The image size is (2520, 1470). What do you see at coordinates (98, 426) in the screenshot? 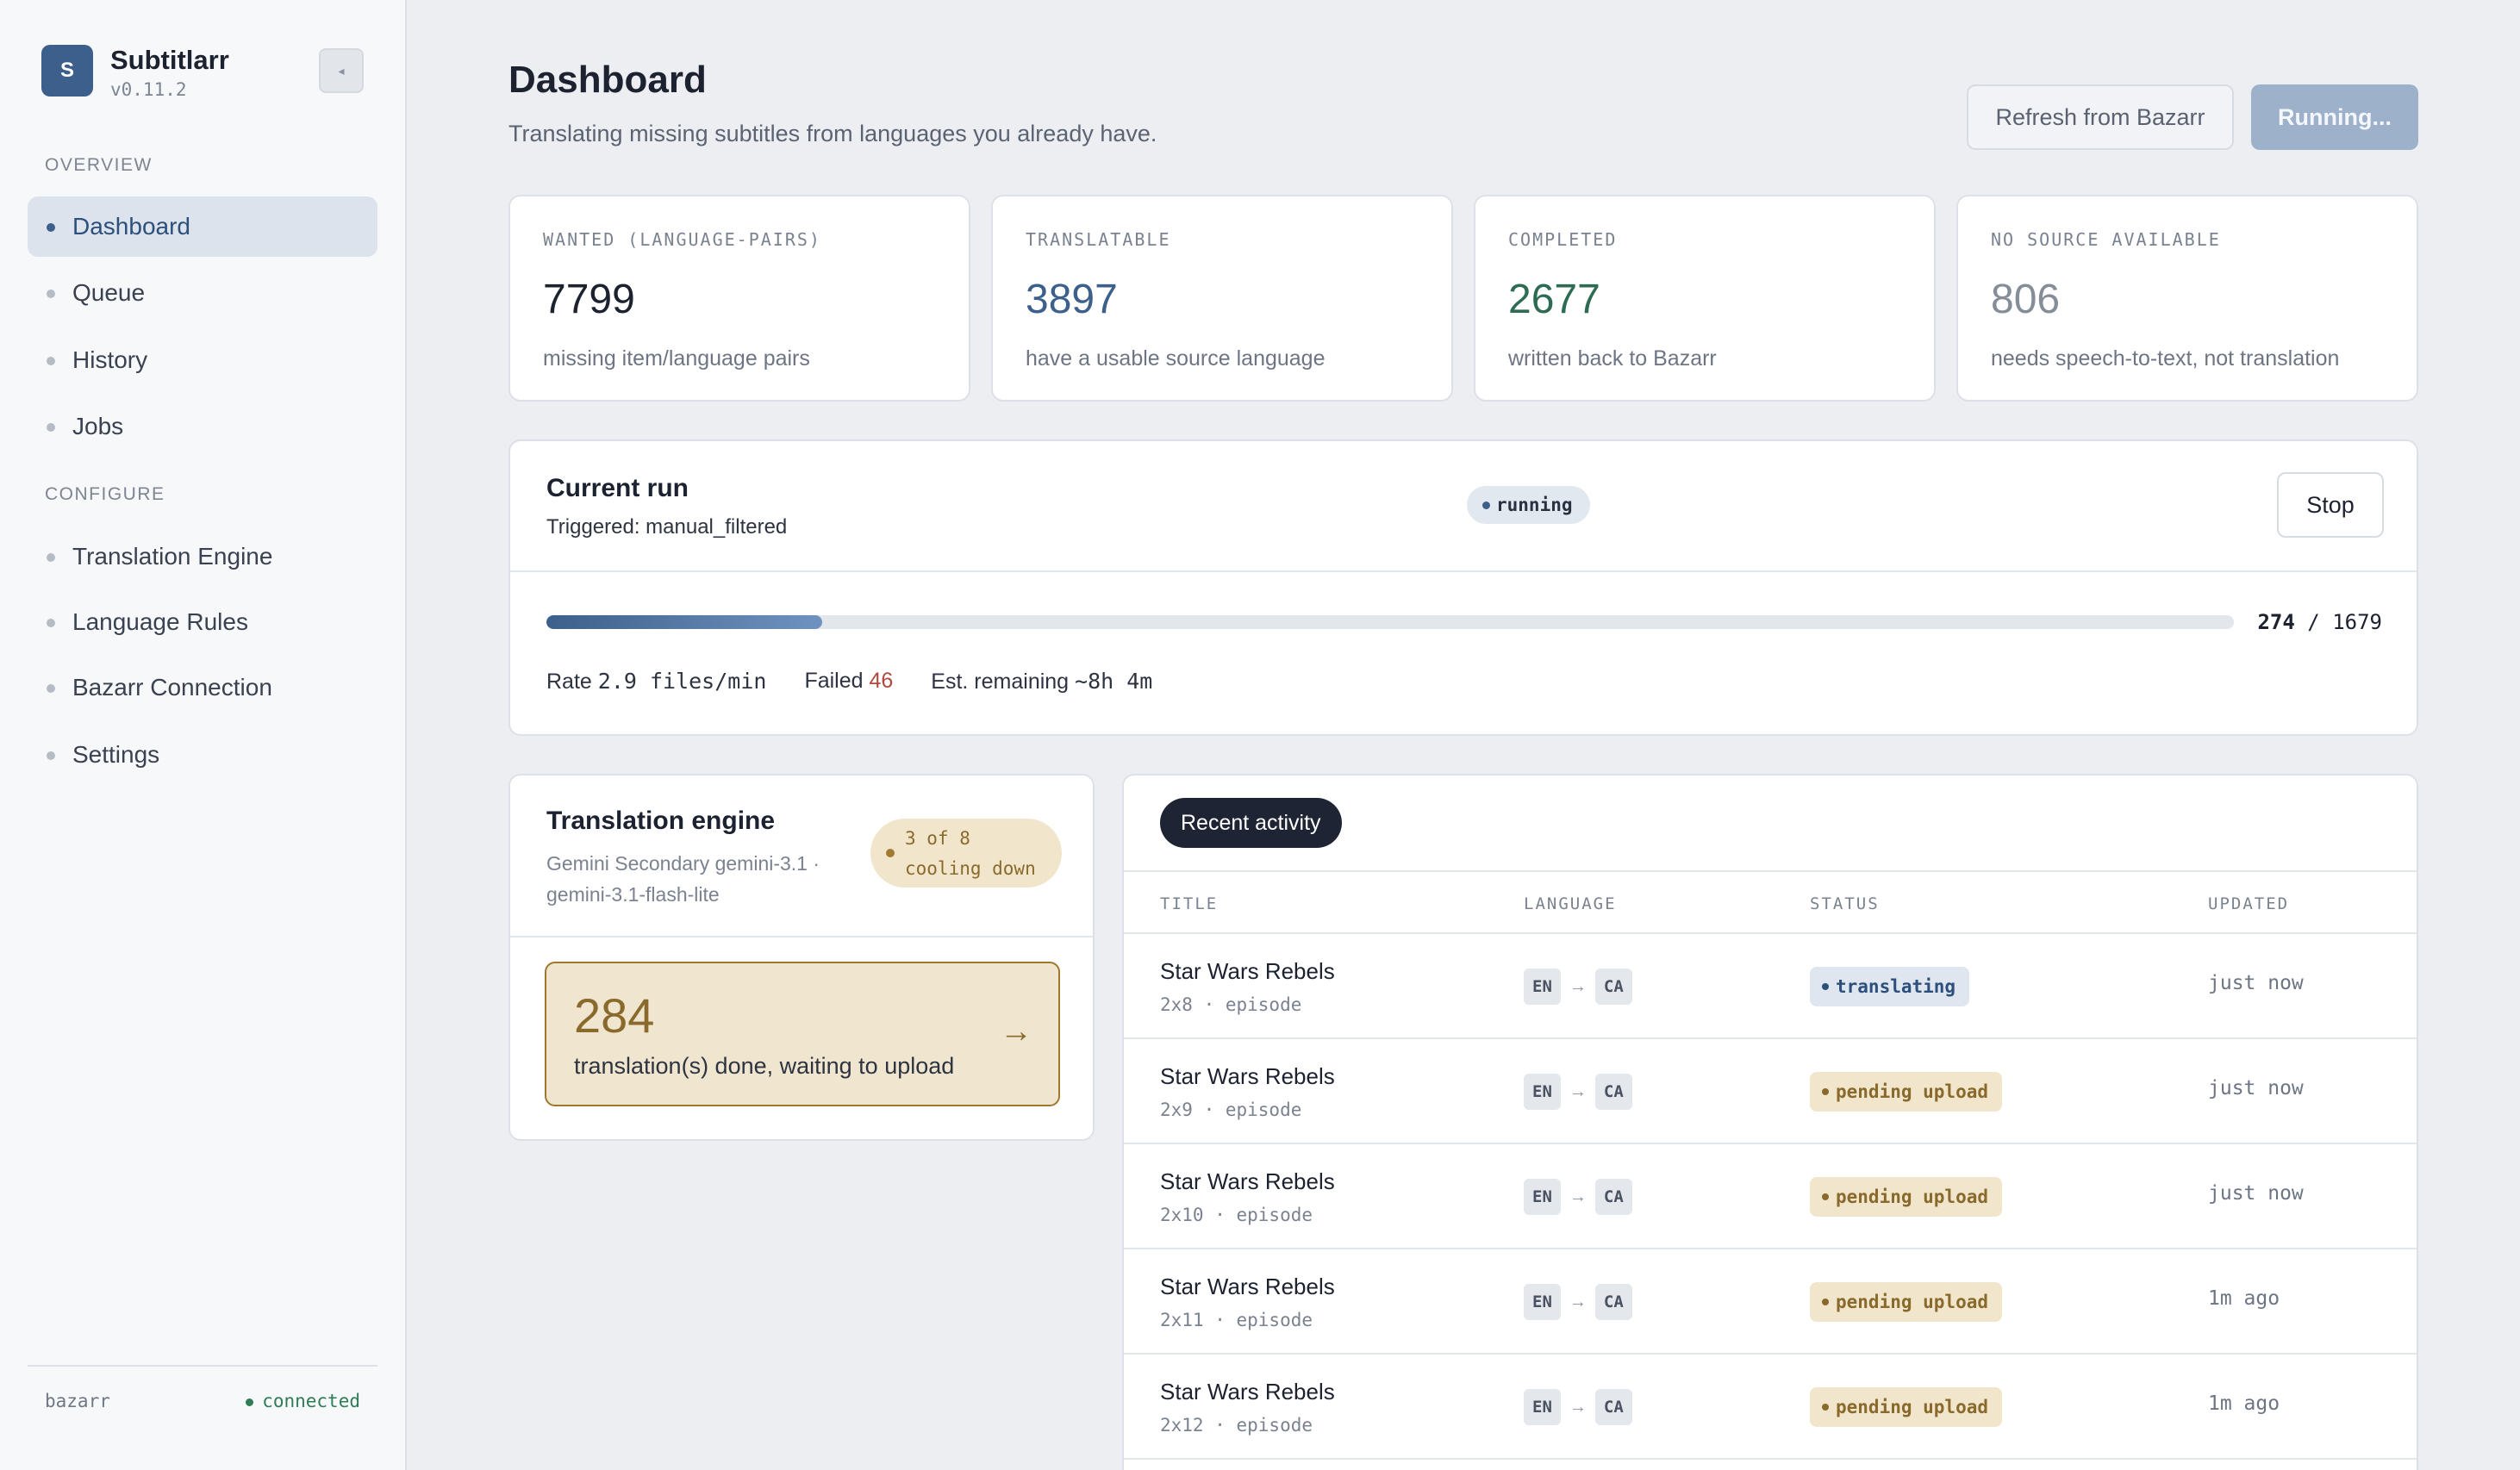
I see `sidebar-item-label: Jobs` at bounding box center [98, 426].